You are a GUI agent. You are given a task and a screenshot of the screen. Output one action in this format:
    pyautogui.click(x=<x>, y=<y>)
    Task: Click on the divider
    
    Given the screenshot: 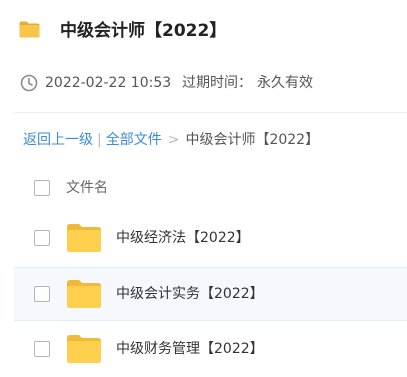 What is the action you would take?
    pyautogui.click(x=210, y=112)
    